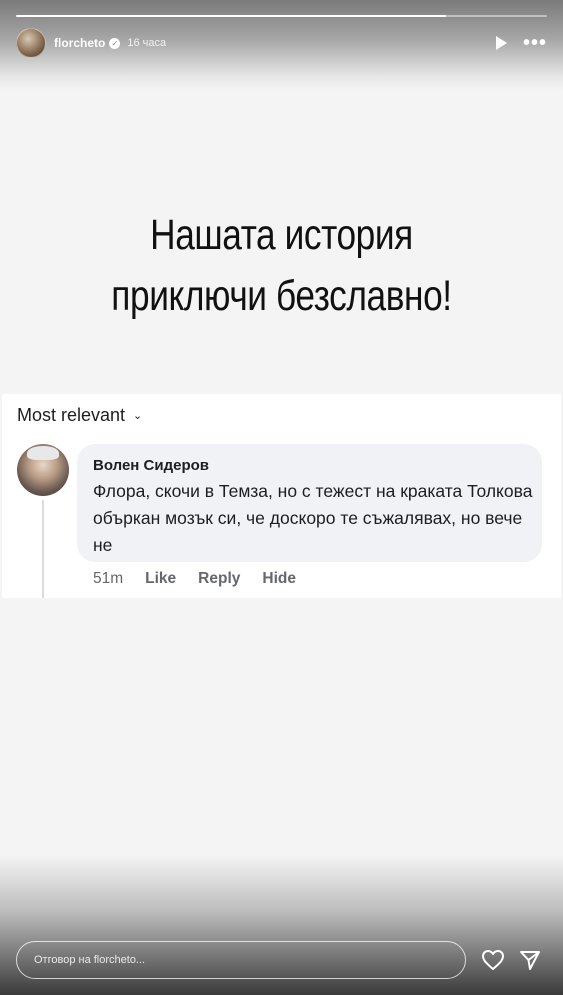 Image resolution: width=563 pixels, height=995 pixels. What do you see at coordinates (535, 43) in the screenshot?
I see `more-icon: •••` at bounding box center [535, 43].